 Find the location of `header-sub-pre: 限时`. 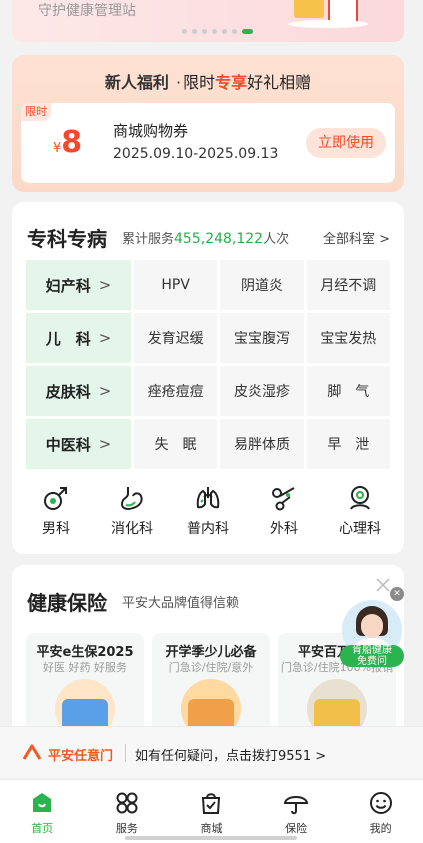

header-sub-pre: 限时 is located at coordinates (199, 82).